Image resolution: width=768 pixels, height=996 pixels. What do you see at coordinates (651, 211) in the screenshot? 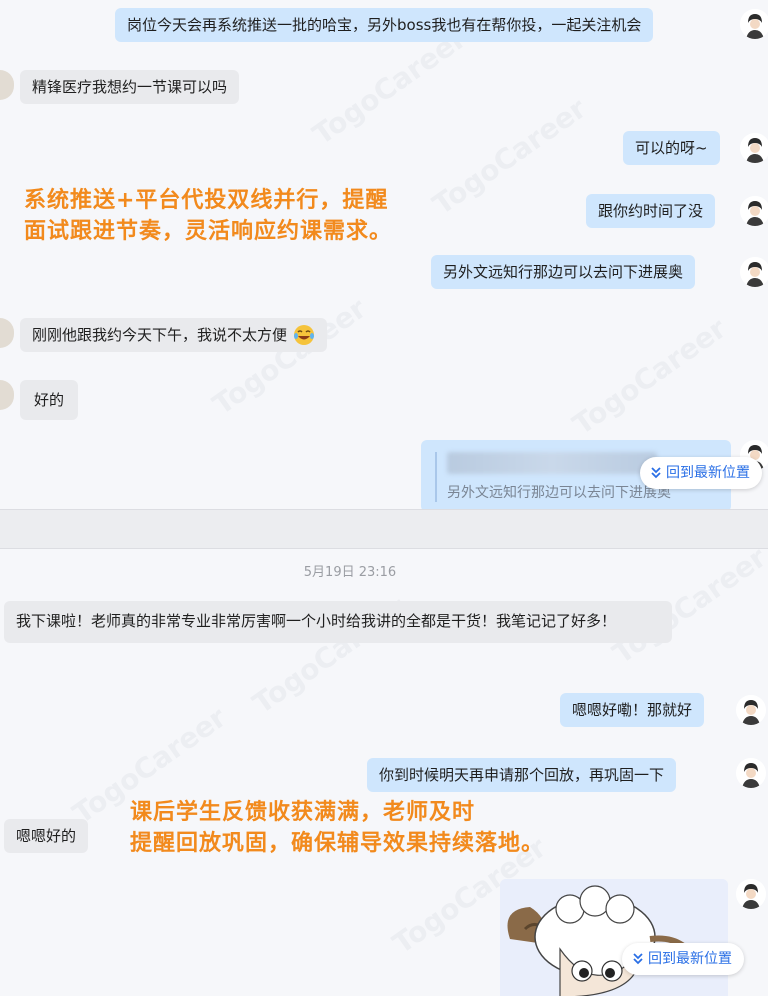
I see `message-bubble-outgoing: 跟你约时间了没` at bounding box center [651, 211].